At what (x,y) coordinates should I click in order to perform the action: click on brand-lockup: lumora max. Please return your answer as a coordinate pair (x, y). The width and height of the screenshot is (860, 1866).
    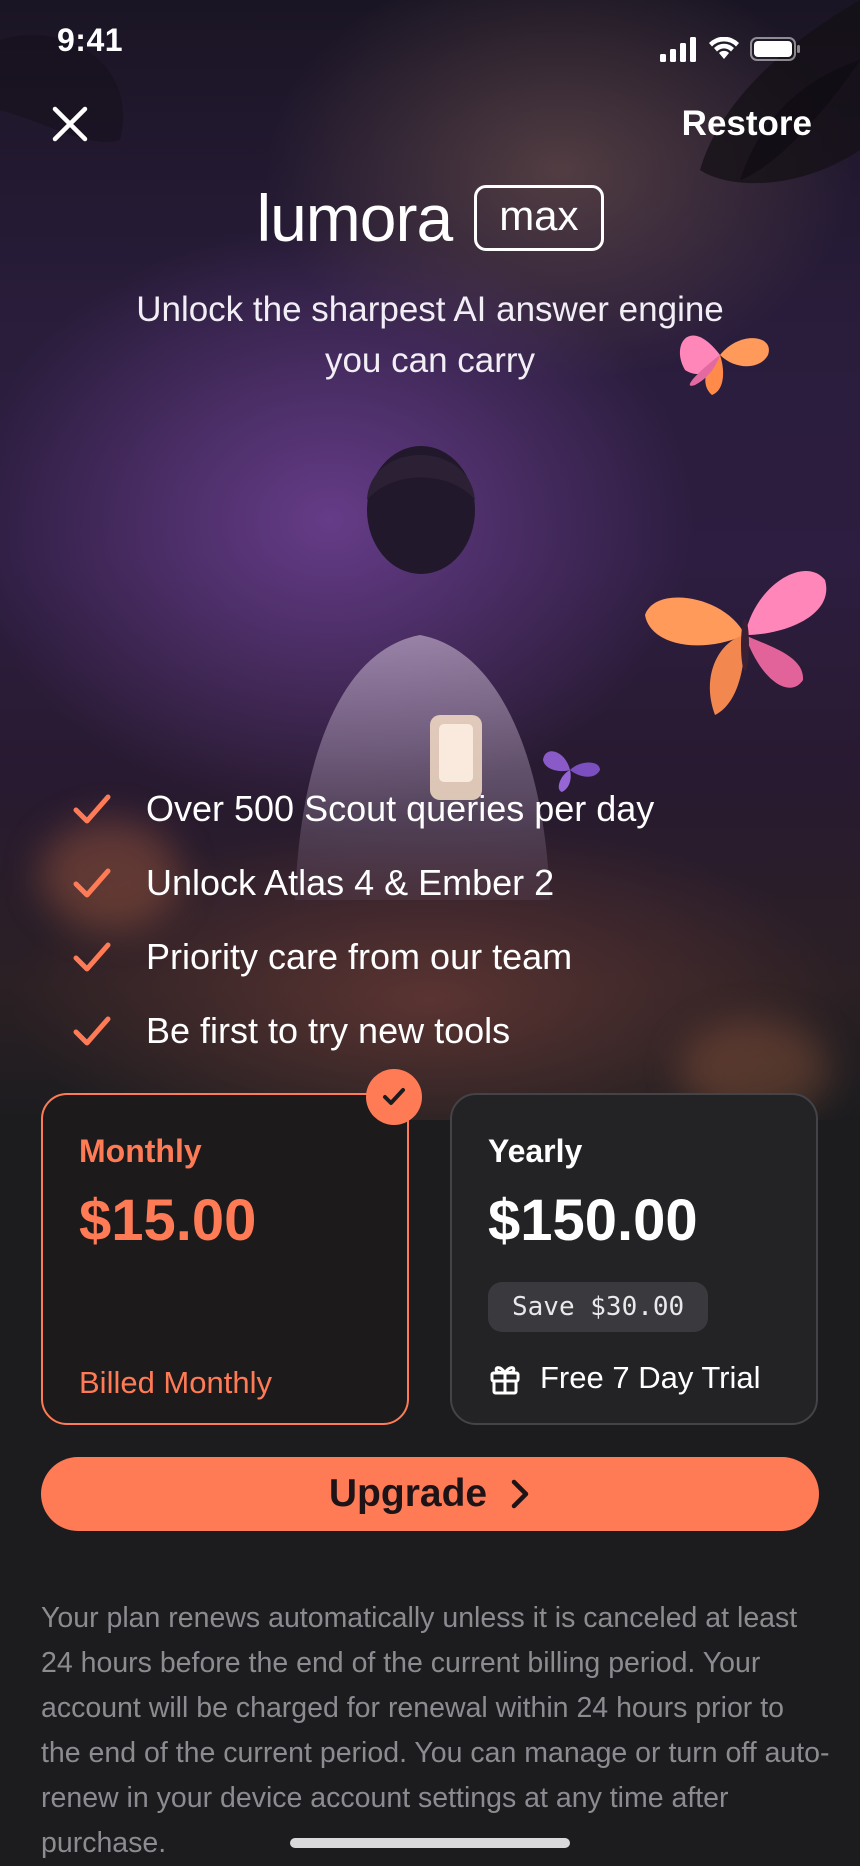
    Looking at the image, I should click on (430, 218).